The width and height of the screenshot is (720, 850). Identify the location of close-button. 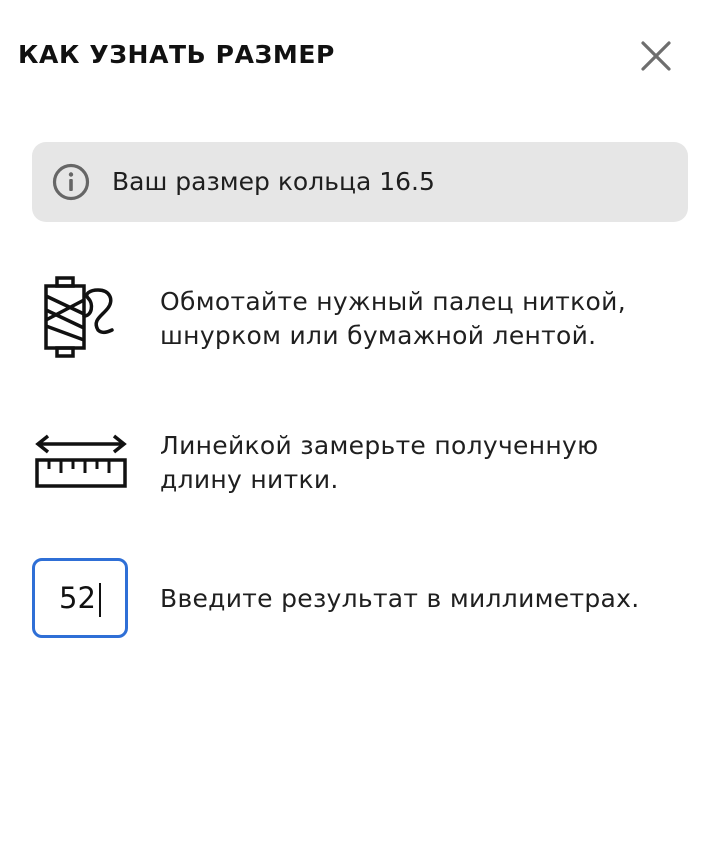
(656, 56).